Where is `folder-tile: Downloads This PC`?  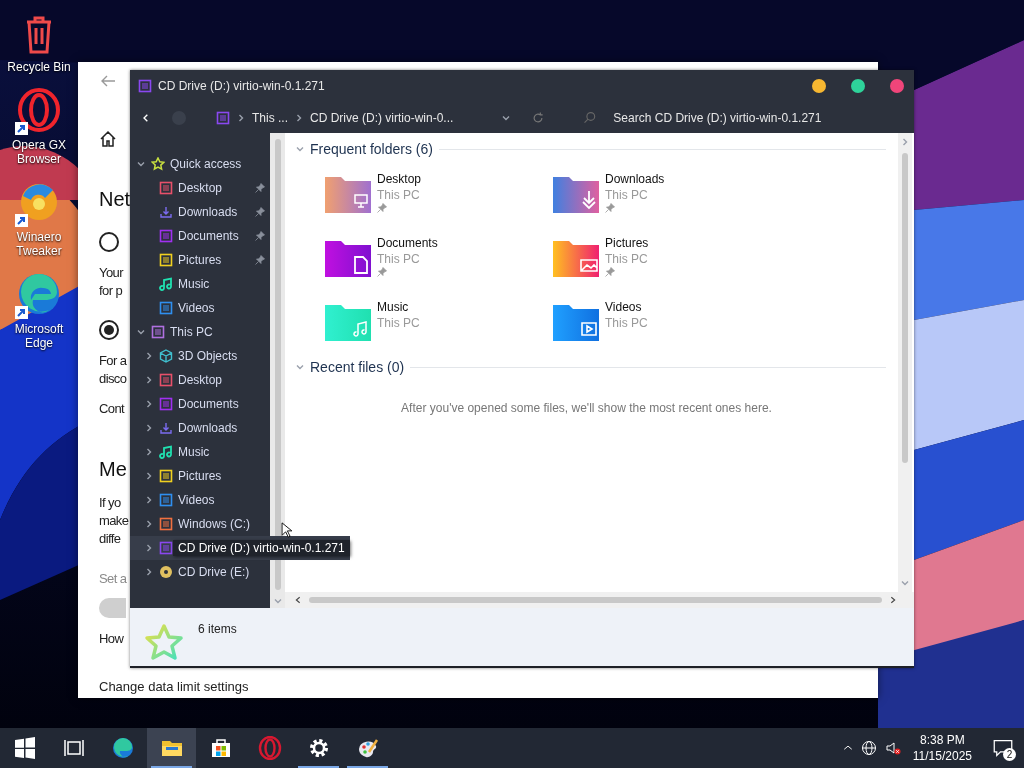 folder-tile: Downloads This PC is located at coordinates (667, 197).